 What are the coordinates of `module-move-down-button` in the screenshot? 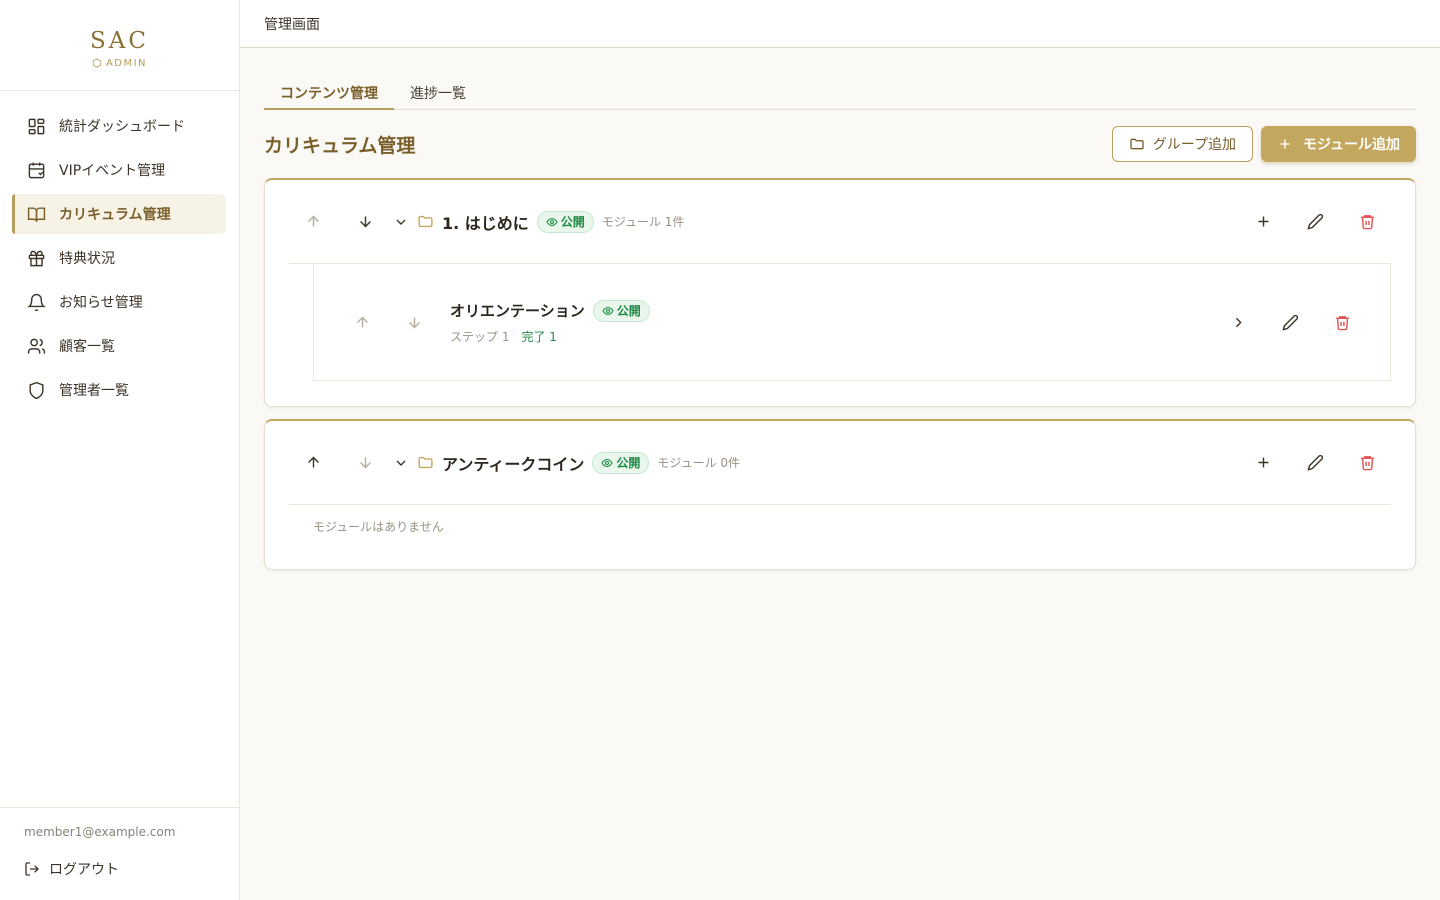 It's located at (414, 322).